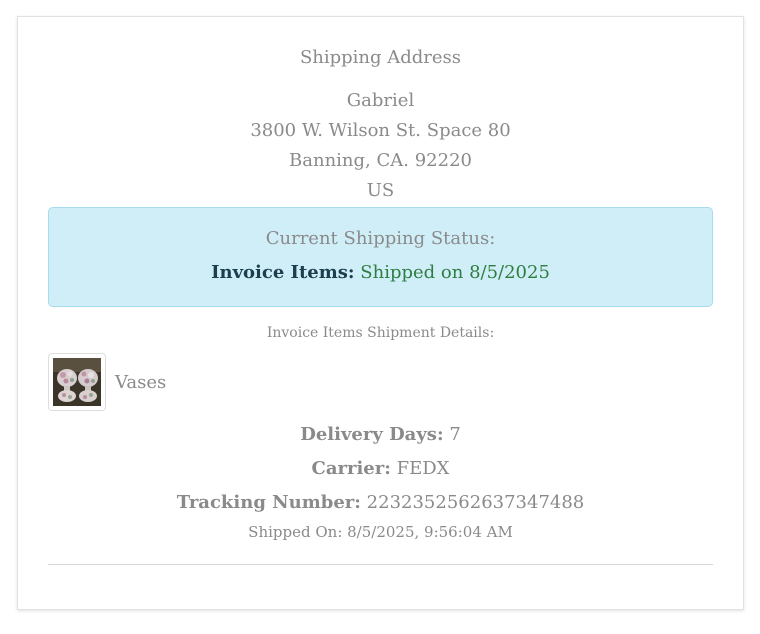 The width and height of the screenshot is (760, 634). Describe the element at coordinates (380, 238) in the screenshot. I see `status-title: Current Shipping Status:` at that location.